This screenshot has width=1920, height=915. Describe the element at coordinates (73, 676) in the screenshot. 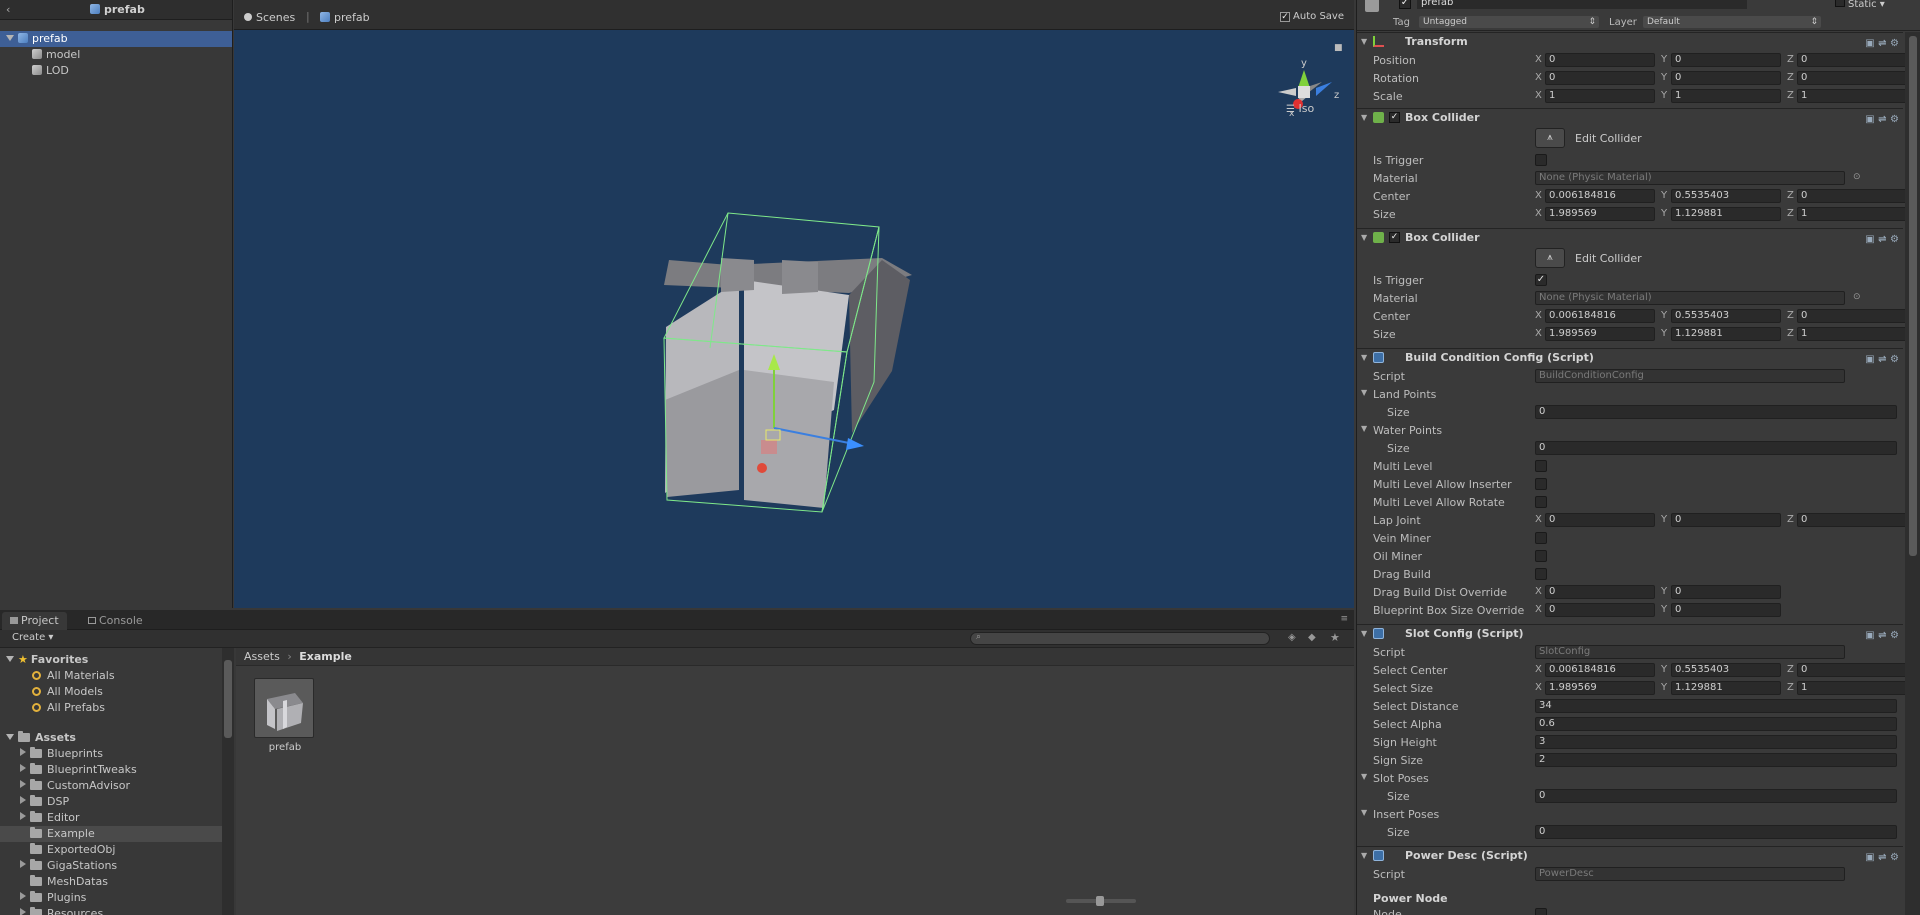

I see `favorite-all-materials: All Materials` at that location.